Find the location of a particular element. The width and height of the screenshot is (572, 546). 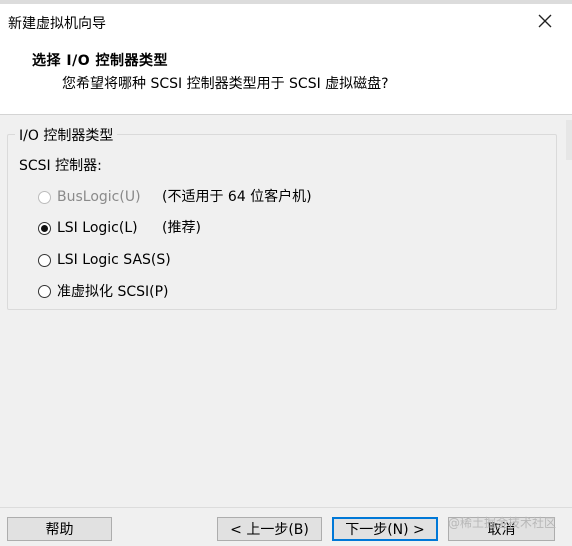

next-button: 下一步(N) > is located at coordinates (385, 529).